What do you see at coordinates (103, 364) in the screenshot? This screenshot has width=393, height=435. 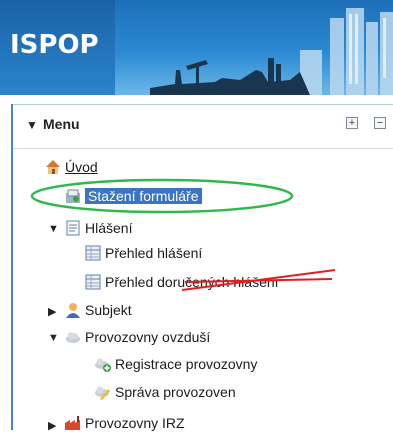 I see `cloud-add-icon` at bounding box center [103, 364].